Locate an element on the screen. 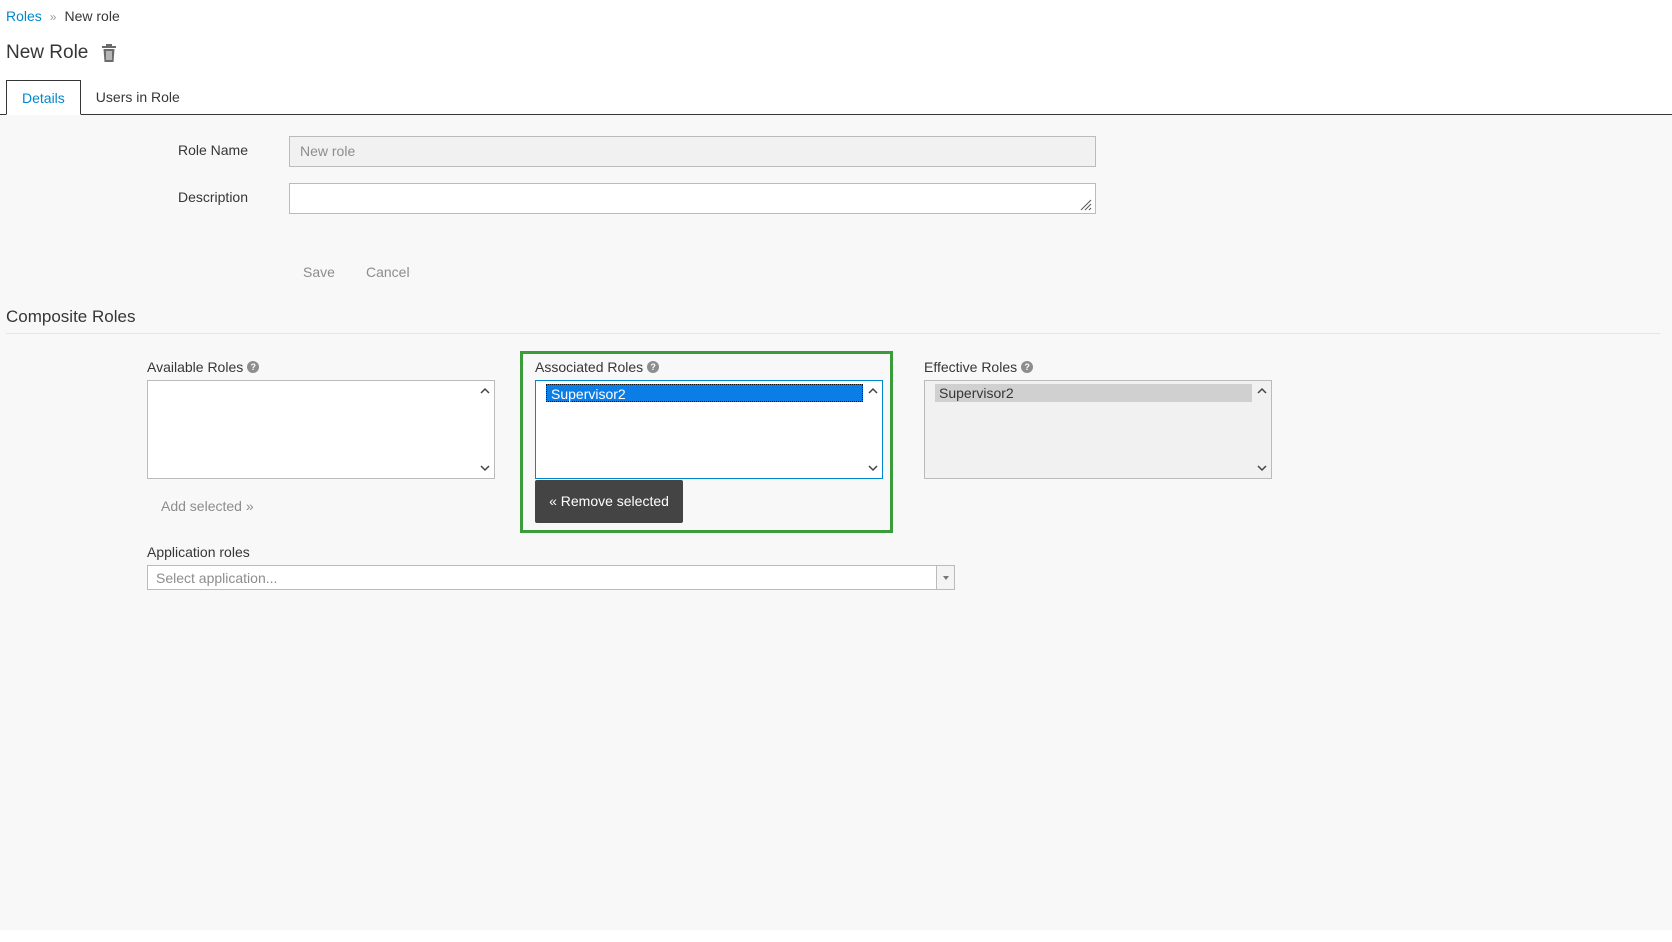 This screenshot has height=942, width=1672. chevron-down-icon is located at coordinates (945, 577).